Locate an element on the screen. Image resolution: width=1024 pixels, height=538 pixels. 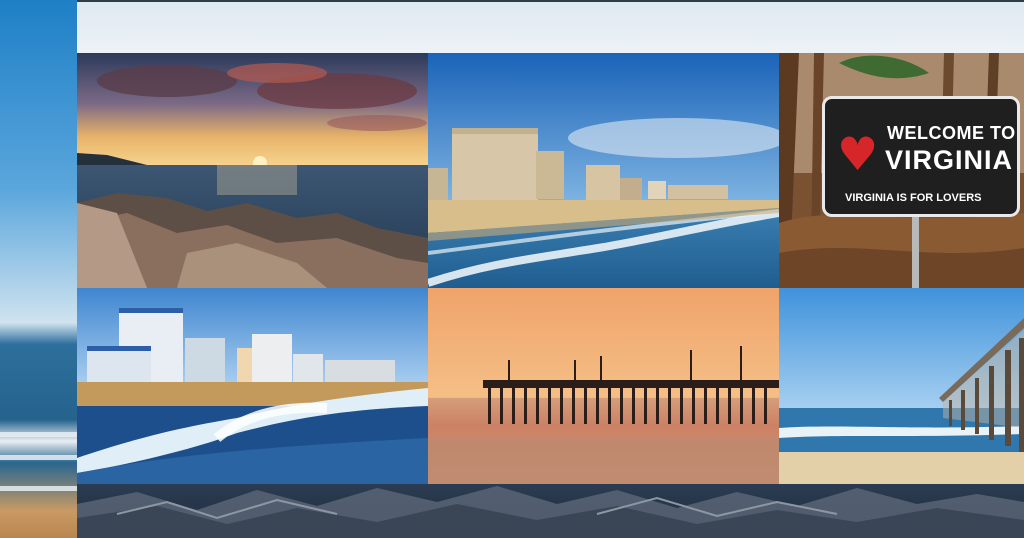
heart-icon: ♥ is located at coordinates (858, 154).